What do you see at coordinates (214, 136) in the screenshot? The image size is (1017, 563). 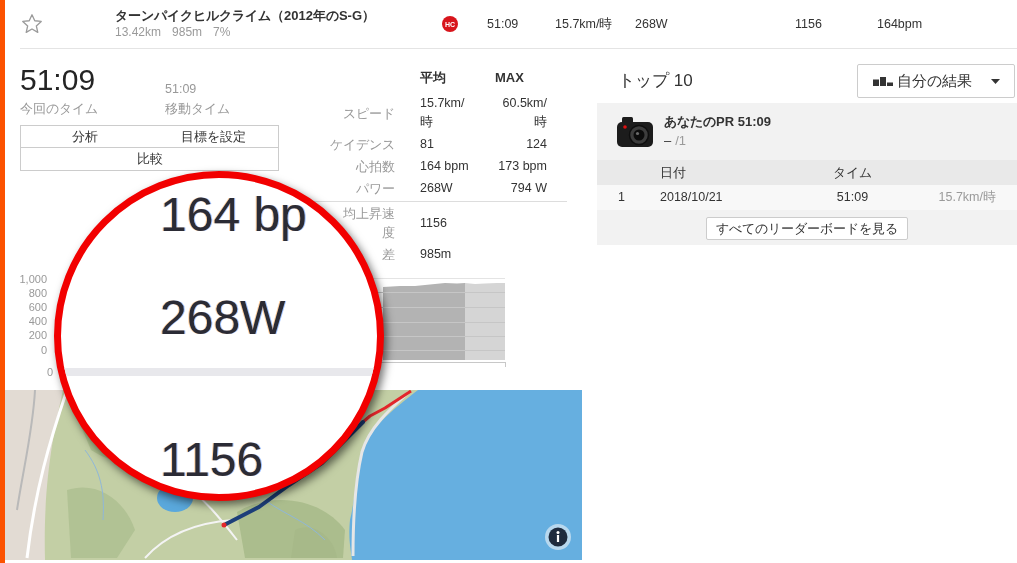 I see `action-button: 目標を設定` at bounding box center [214, 136].